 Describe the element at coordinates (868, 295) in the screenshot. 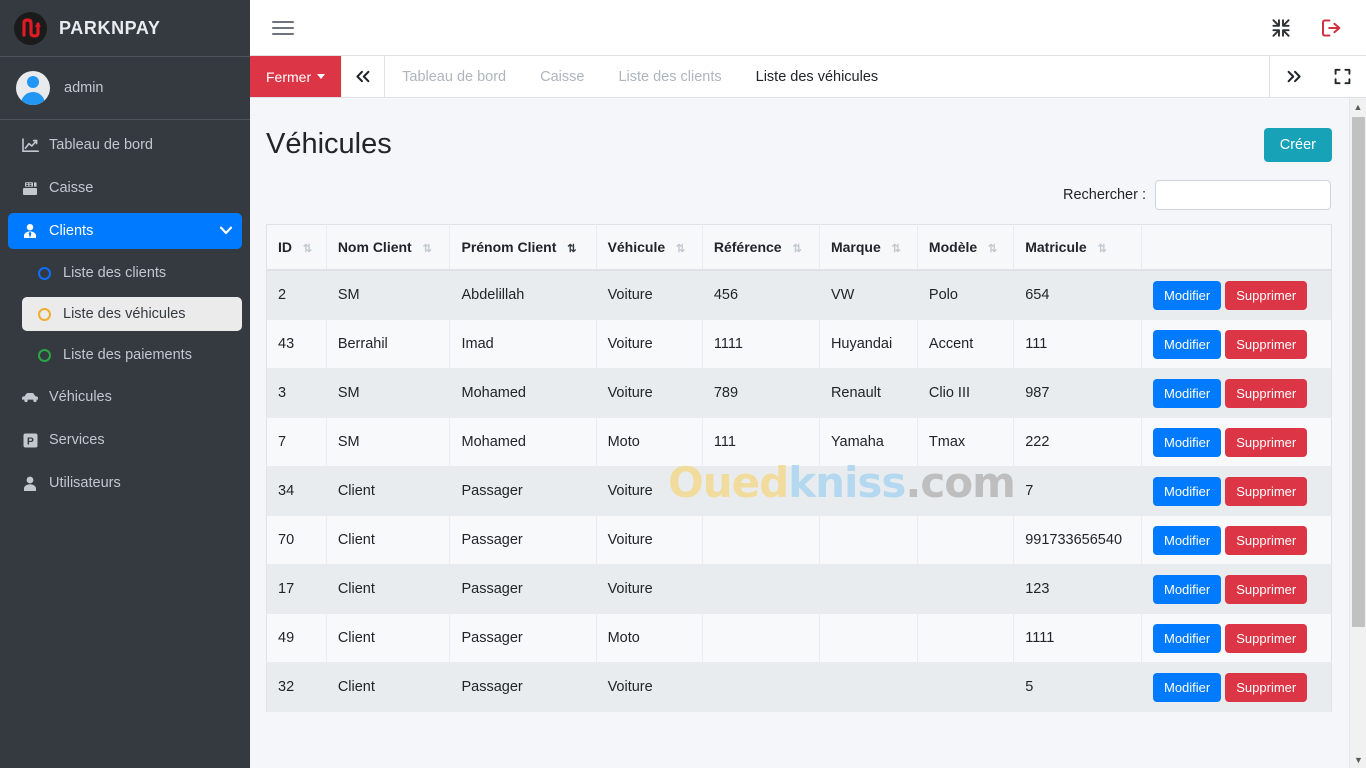

I see `cell-marque: VW` at that location.